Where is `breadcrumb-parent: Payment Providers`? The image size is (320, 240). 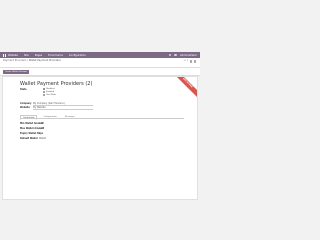 breadcrumb-parent: Payment Providers is located at coordinates (14, 60).